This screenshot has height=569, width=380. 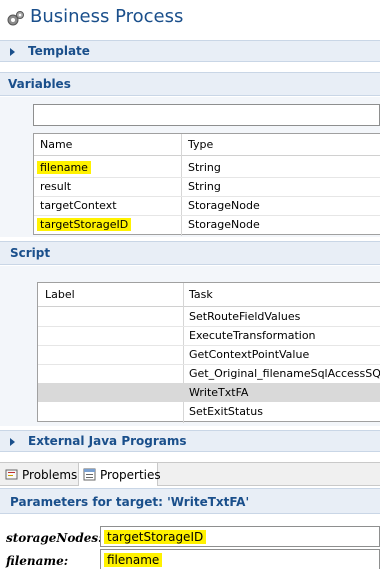 I want to click on filename-value: filename, so click(x=133, y=560).